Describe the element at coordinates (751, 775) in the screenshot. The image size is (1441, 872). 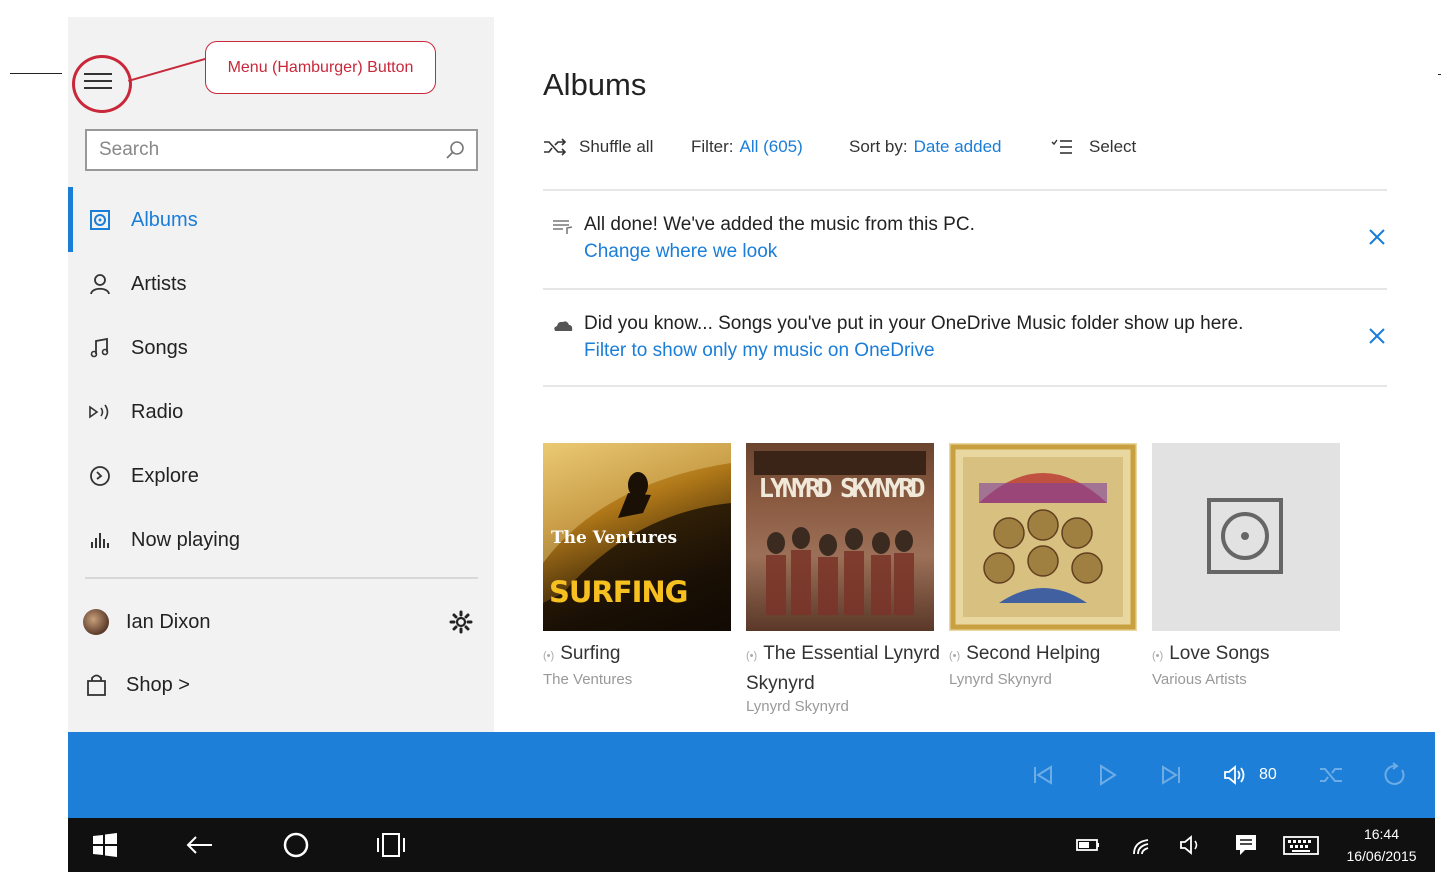
I see `player-bar: 80` at that location.